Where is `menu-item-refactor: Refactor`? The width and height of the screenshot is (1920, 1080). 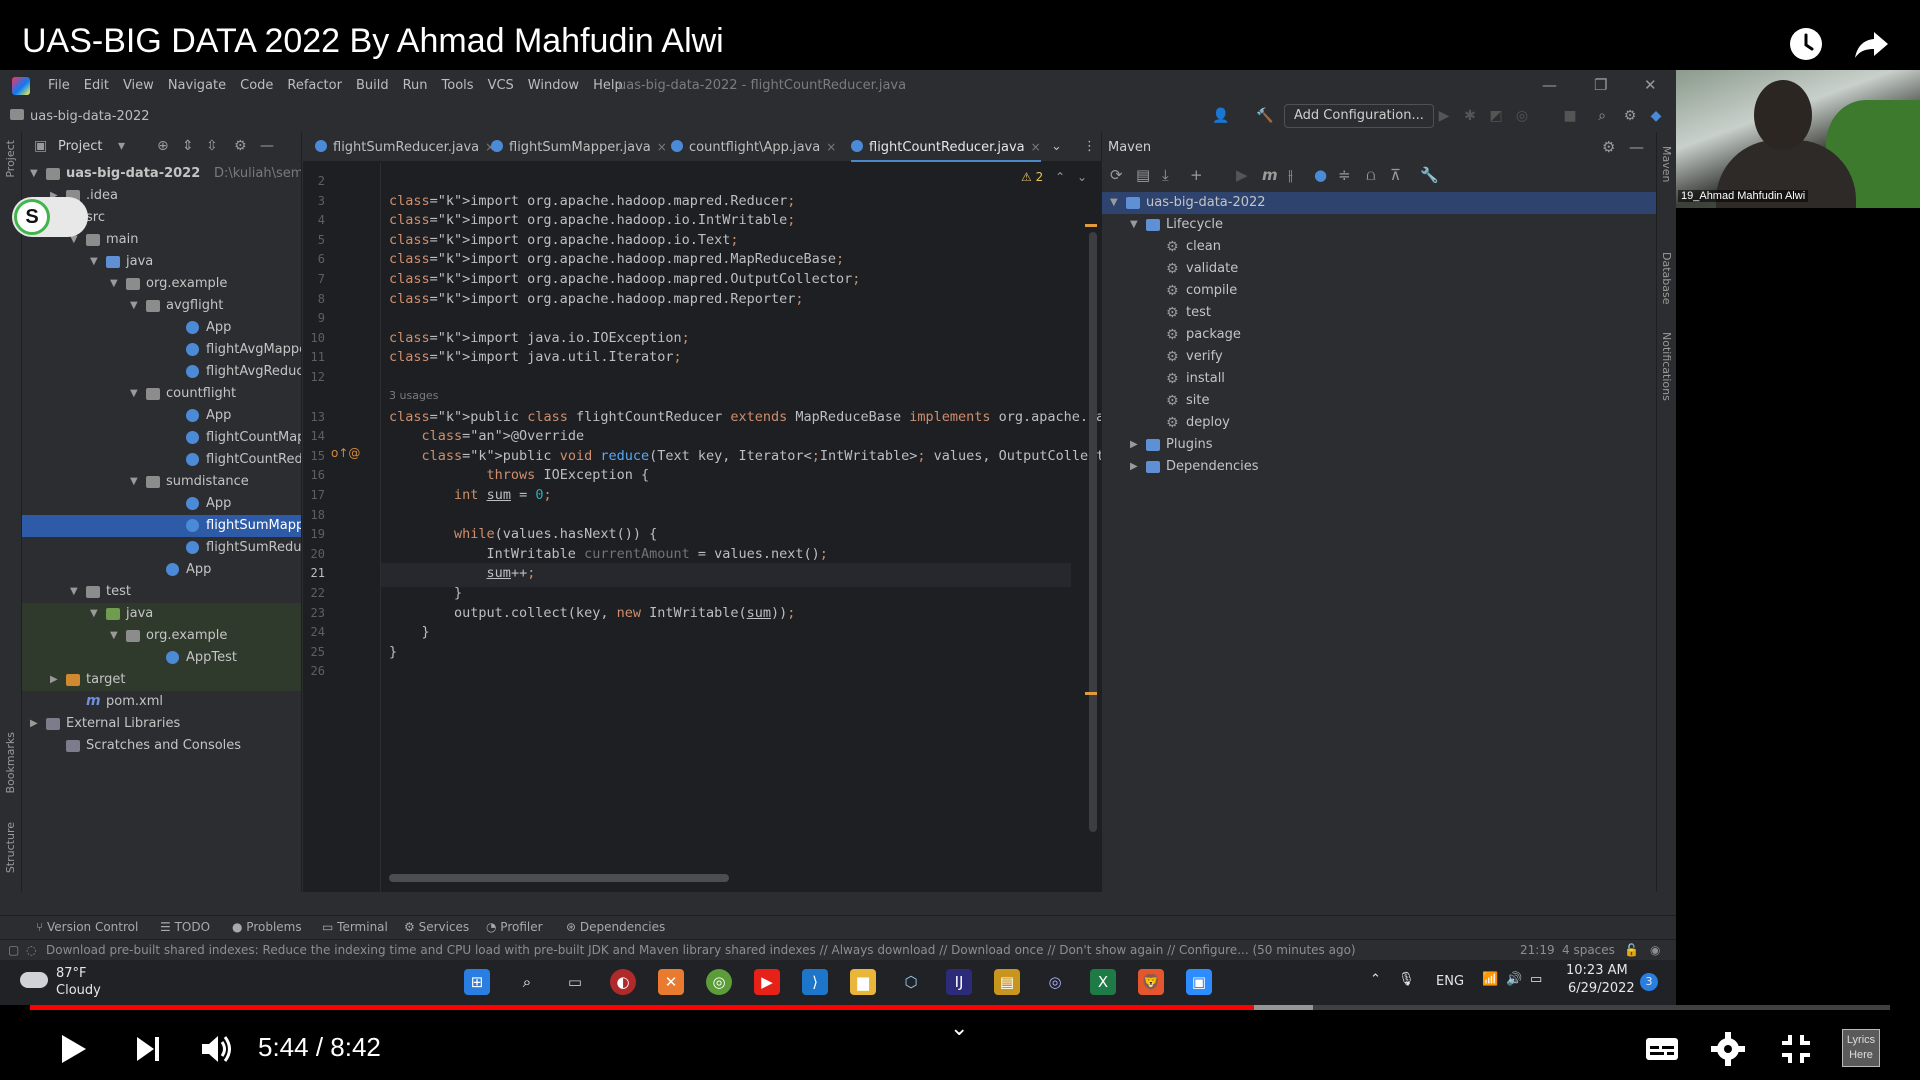 menu-item-refactor: Refactor is located at coordinates (314, 85).